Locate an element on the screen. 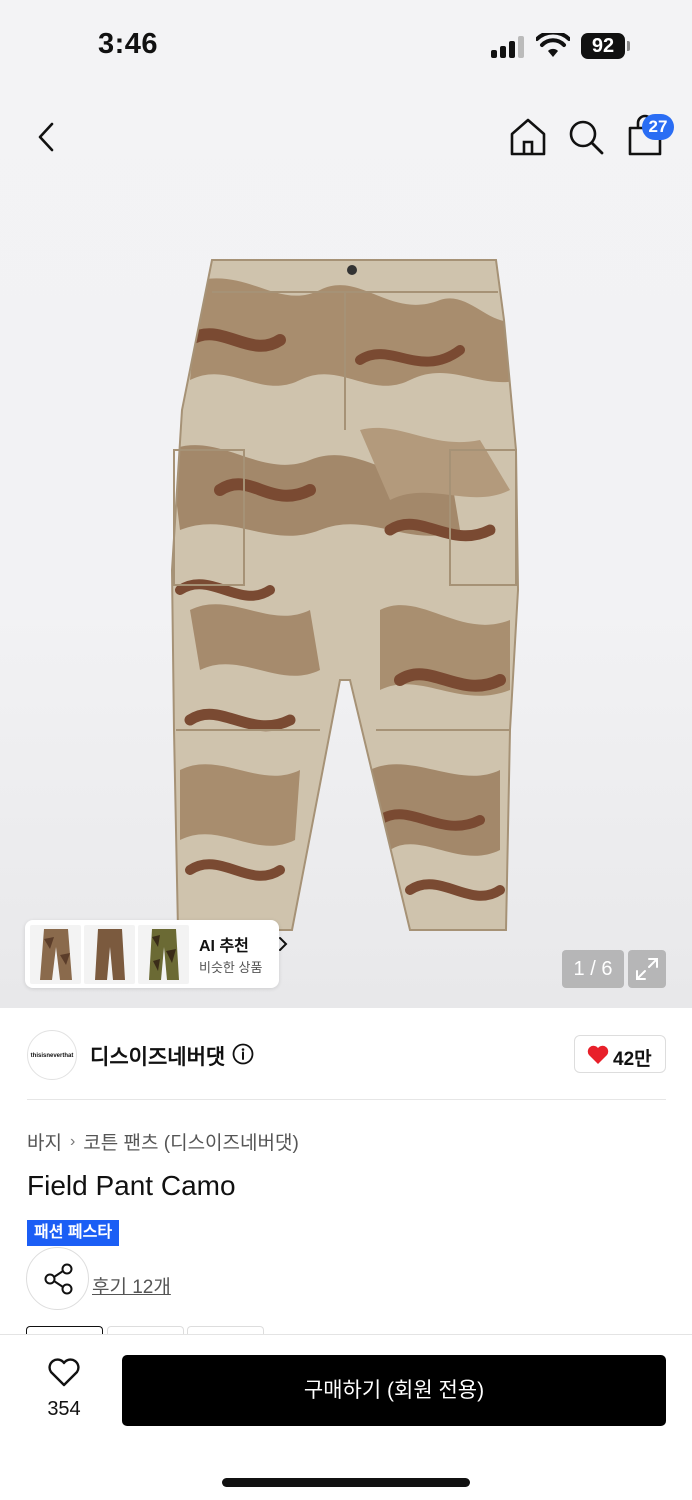 This screenshot has width=692, height=1500. divider is located at coordinates (346, 1099).